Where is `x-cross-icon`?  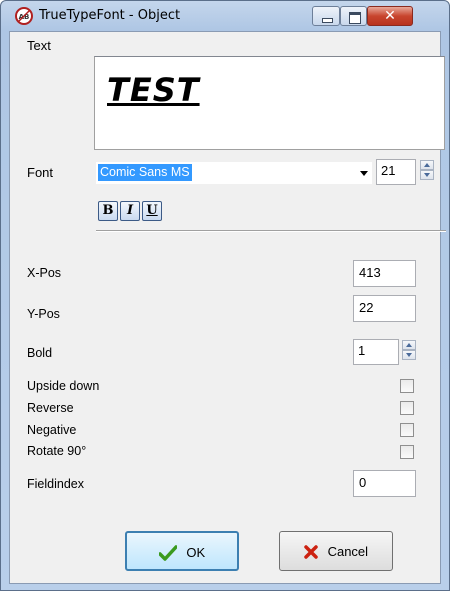 x-cross-icon is located at coordinates (311, 551).